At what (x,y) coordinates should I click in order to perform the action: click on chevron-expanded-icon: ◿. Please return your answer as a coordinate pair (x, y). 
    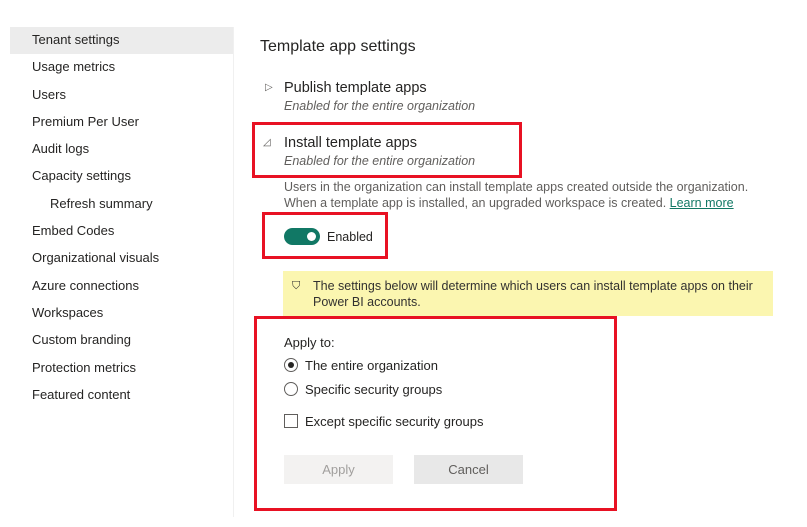
    Looking at the image, I should click on (267, 142).